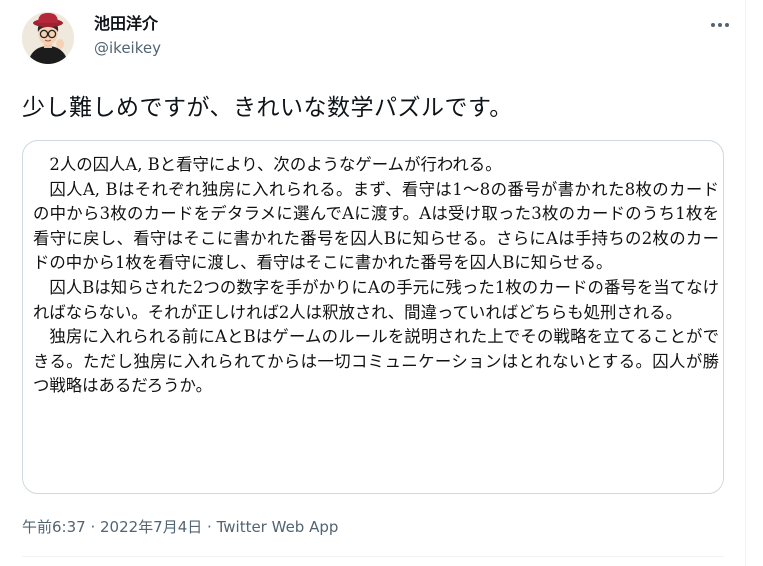  I want to click on avatar, so click(48, 38).